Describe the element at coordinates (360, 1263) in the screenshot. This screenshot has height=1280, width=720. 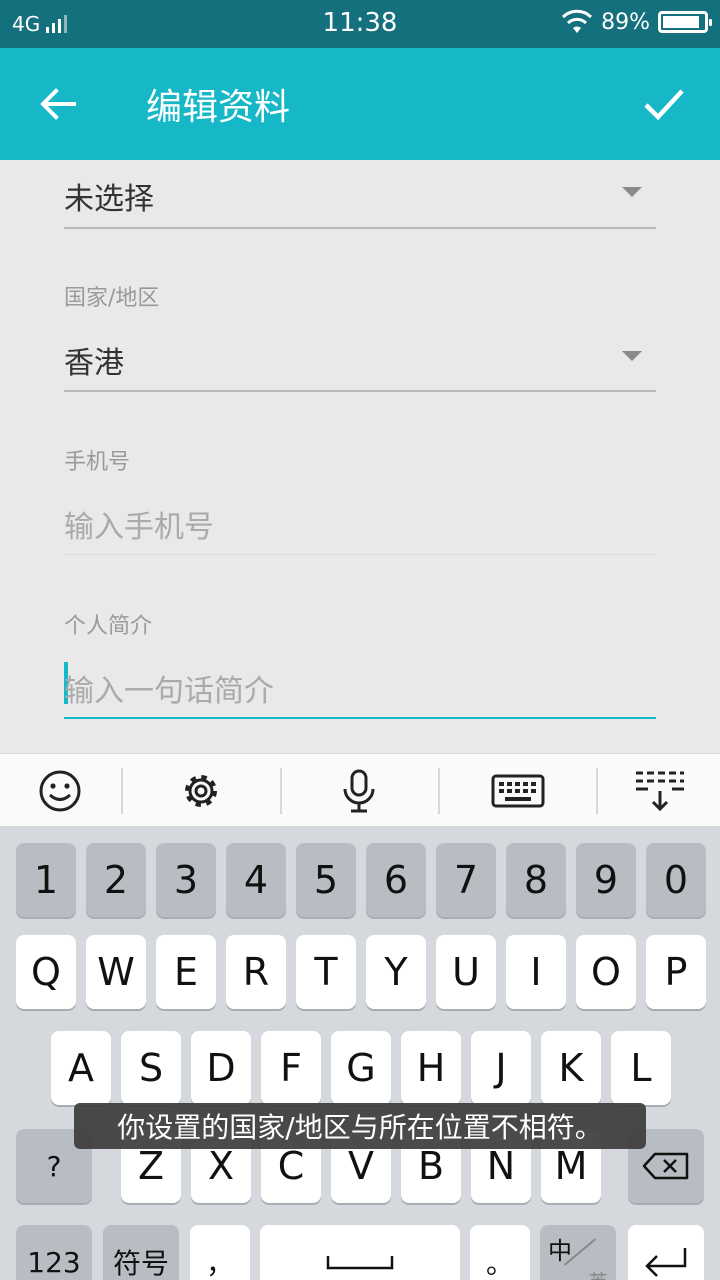
I see `space-bar-icon` at that location.